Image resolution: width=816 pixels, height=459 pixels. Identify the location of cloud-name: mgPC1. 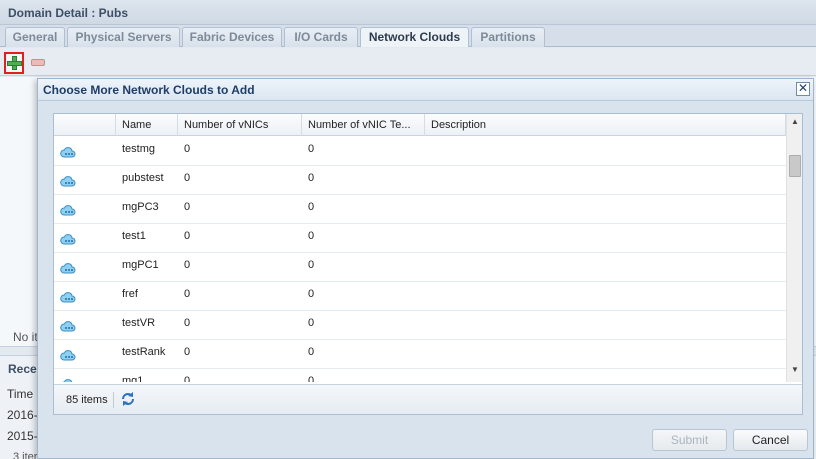
(140, 265).